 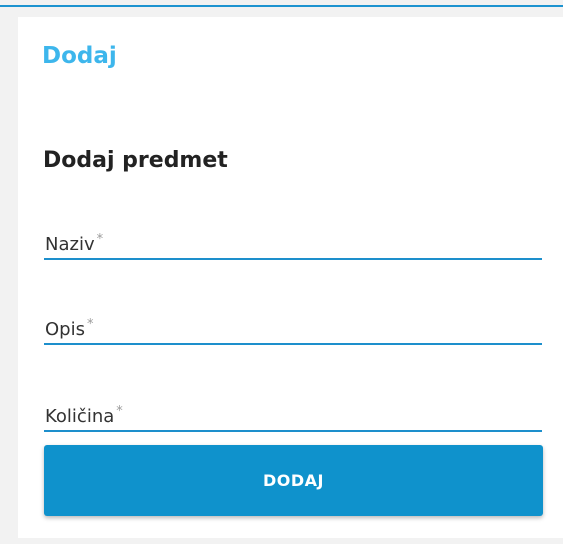 I want to click on kolicina-input, so click(x=295, y=414).